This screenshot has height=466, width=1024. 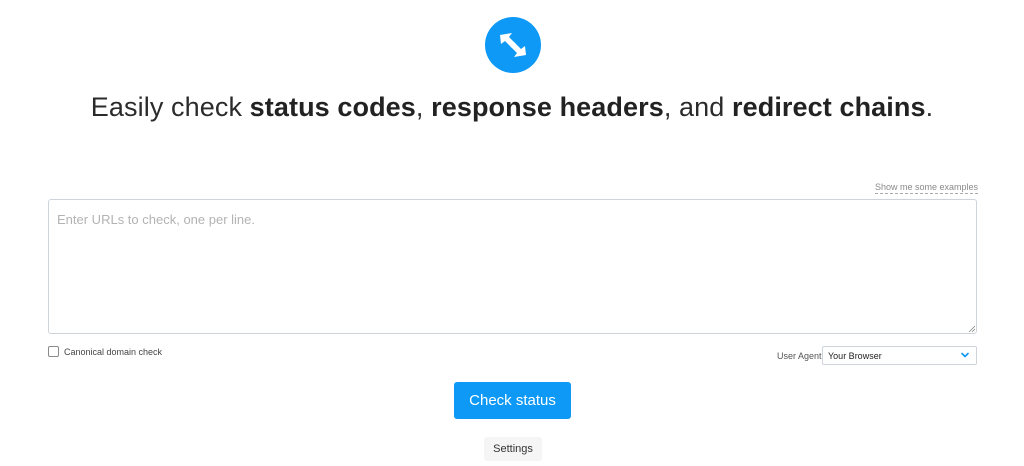 I want to click on headline-prefix: Easily check, so click(x=170, y=107).